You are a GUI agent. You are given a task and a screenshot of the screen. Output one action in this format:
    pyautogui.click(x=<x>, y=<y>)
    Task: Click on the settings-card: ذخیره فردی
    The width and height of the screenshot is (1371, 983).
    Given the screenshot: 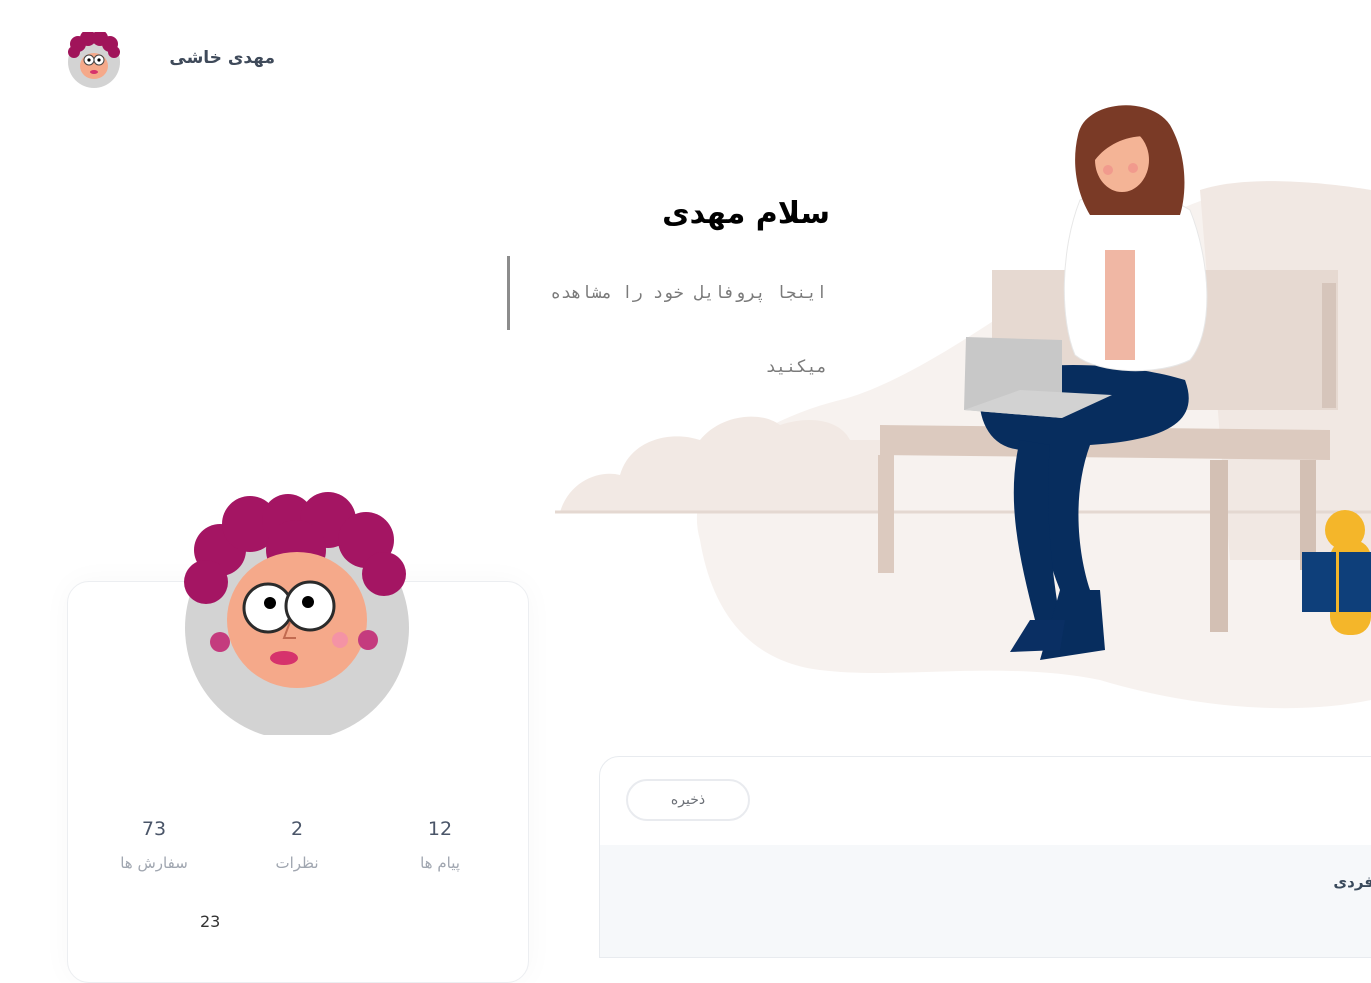 What is the action you would take?
    pyautogui.click(x=985, y=857)
    